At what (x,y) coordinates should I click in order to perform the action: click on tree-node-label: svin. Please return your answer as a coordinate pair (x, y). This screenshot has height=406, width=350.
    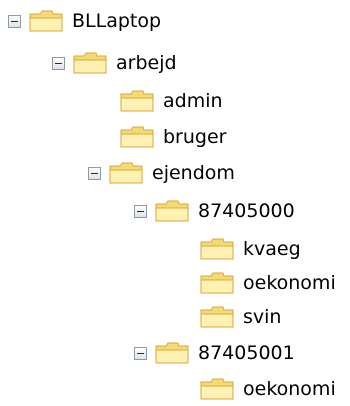
    Looking at the image, I should click on (262, 317).